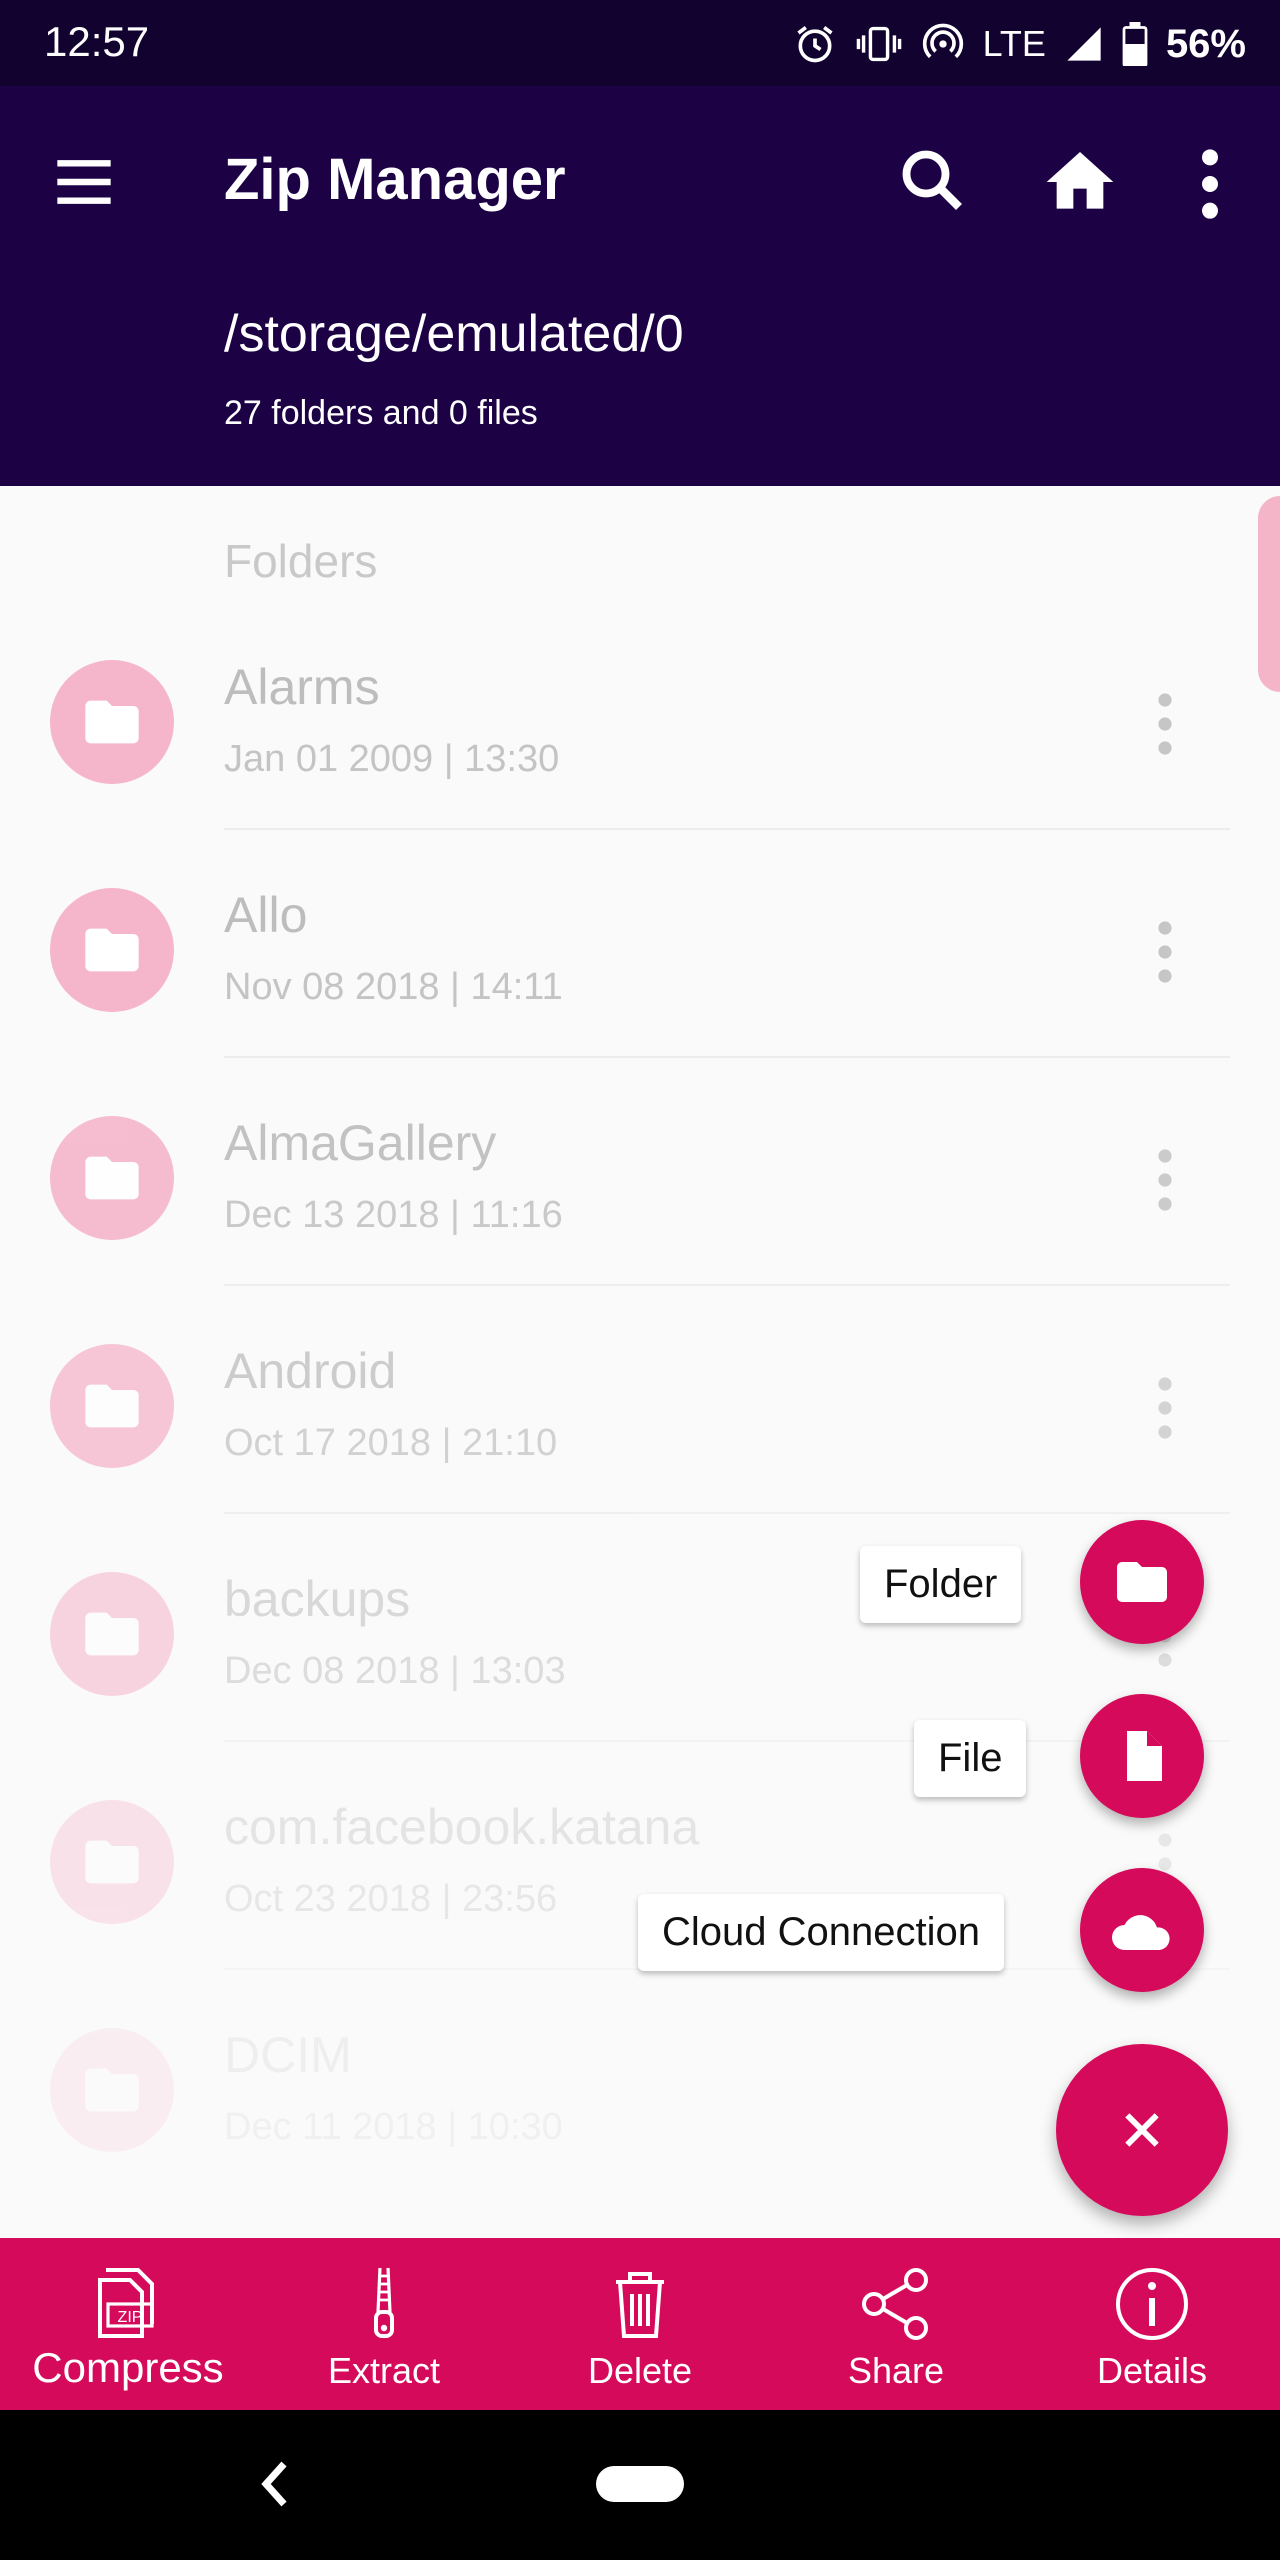 The image size is (1280, 2560). I want to click on details-label: Details, so click(1152, 2370).